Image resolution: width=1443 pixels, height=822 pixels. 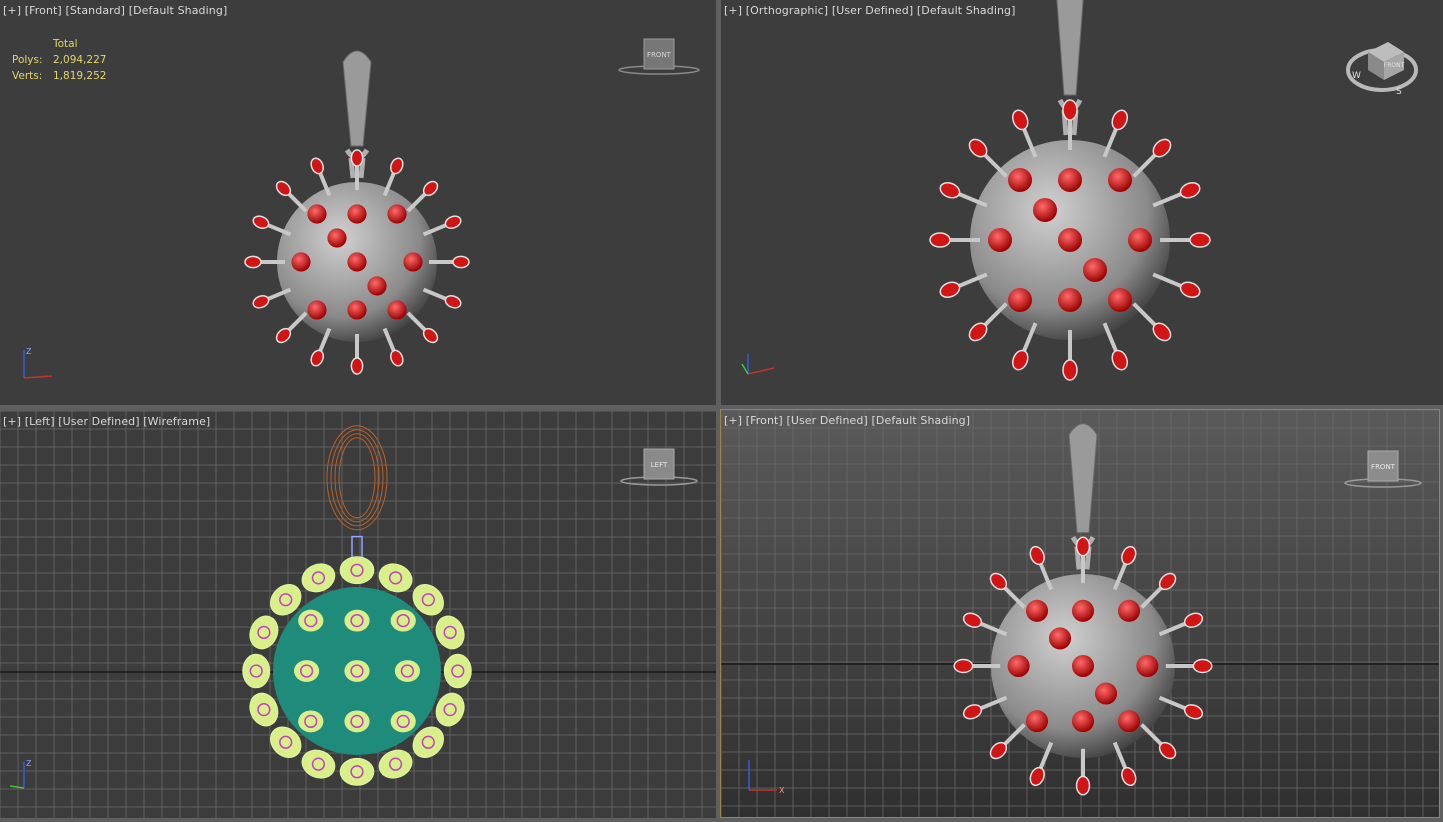 I want to click on viewport-shading-label: [Default Shading], so click(x=921, y=420).